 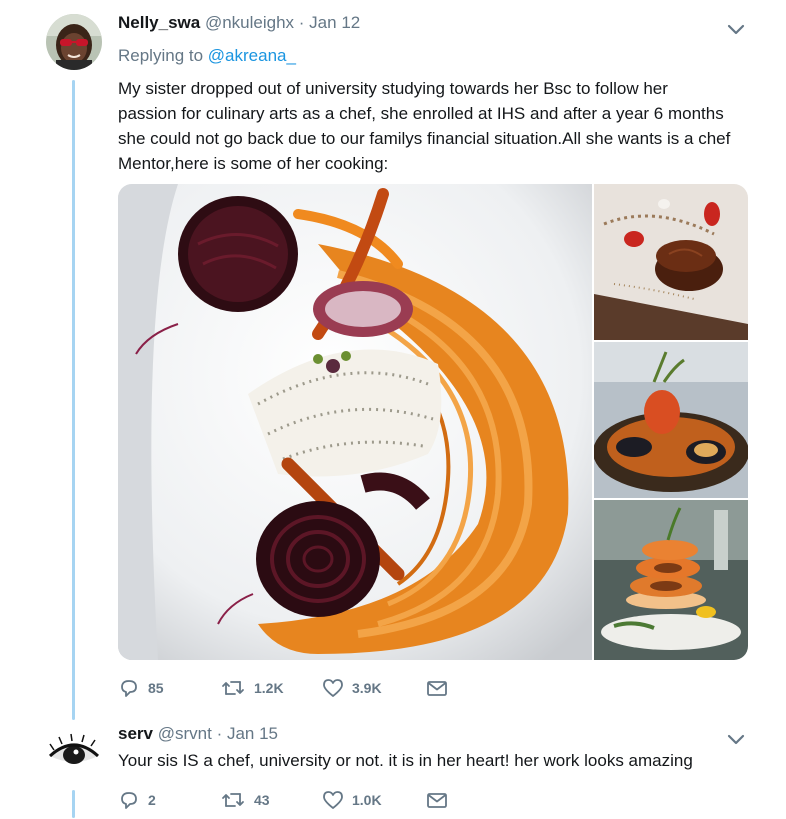 I want to click on reply-header: serv @srvnt · Jan 15, so click(x=198, y=734).